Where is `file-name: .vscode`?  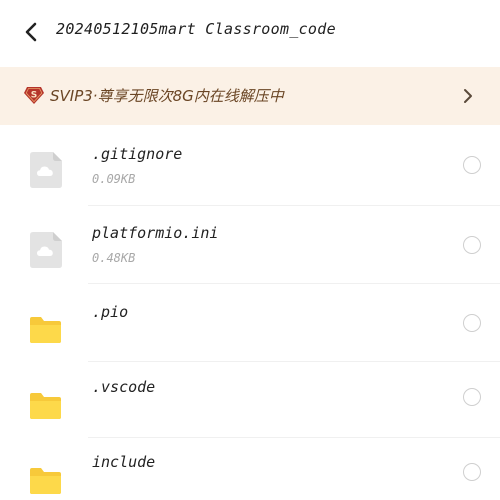 file-name: .vscode is located at coordinates (124, 387).